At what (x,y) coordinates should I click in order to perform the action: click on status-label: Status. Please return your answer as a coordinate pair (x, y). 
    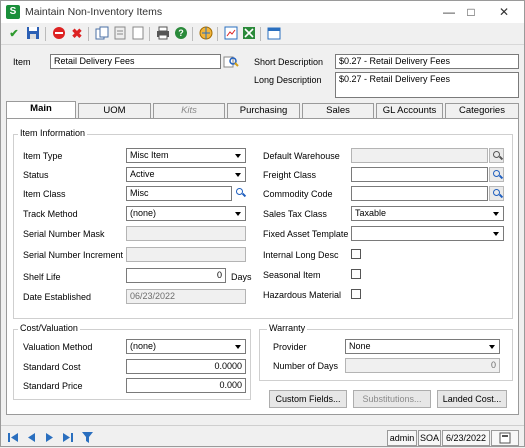
    Looking at the image, I should click on (36, 175).